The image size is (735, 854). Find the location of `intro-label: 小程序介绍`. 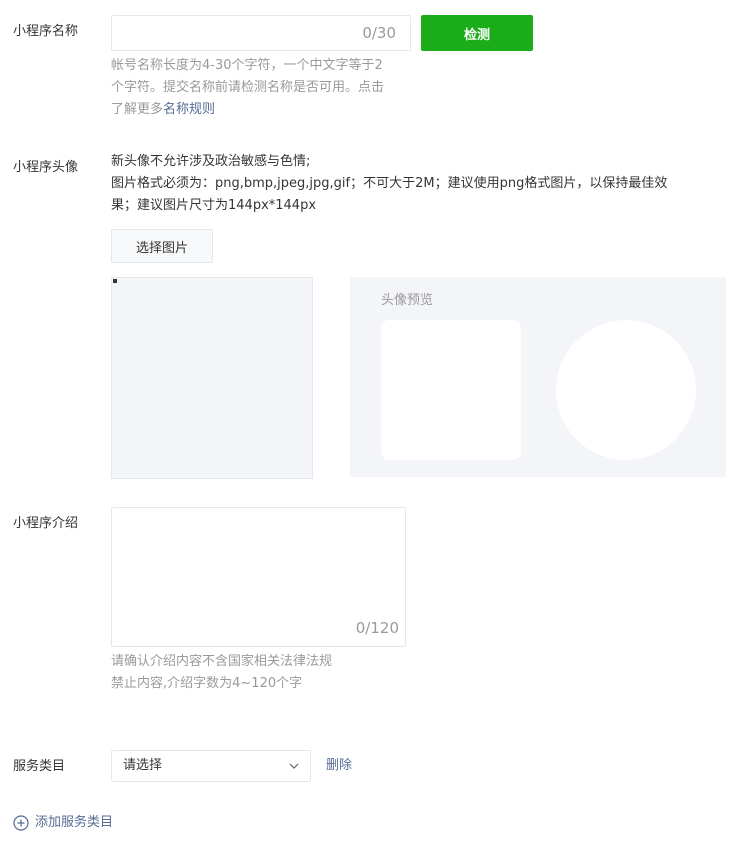

intro-label: 小程序介绍 is located at coordinates (46, 523).